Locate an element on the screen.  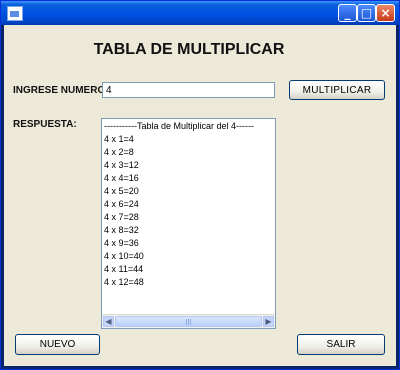
list-item: 4 x 12=48 is located at coordinates (124, 282).